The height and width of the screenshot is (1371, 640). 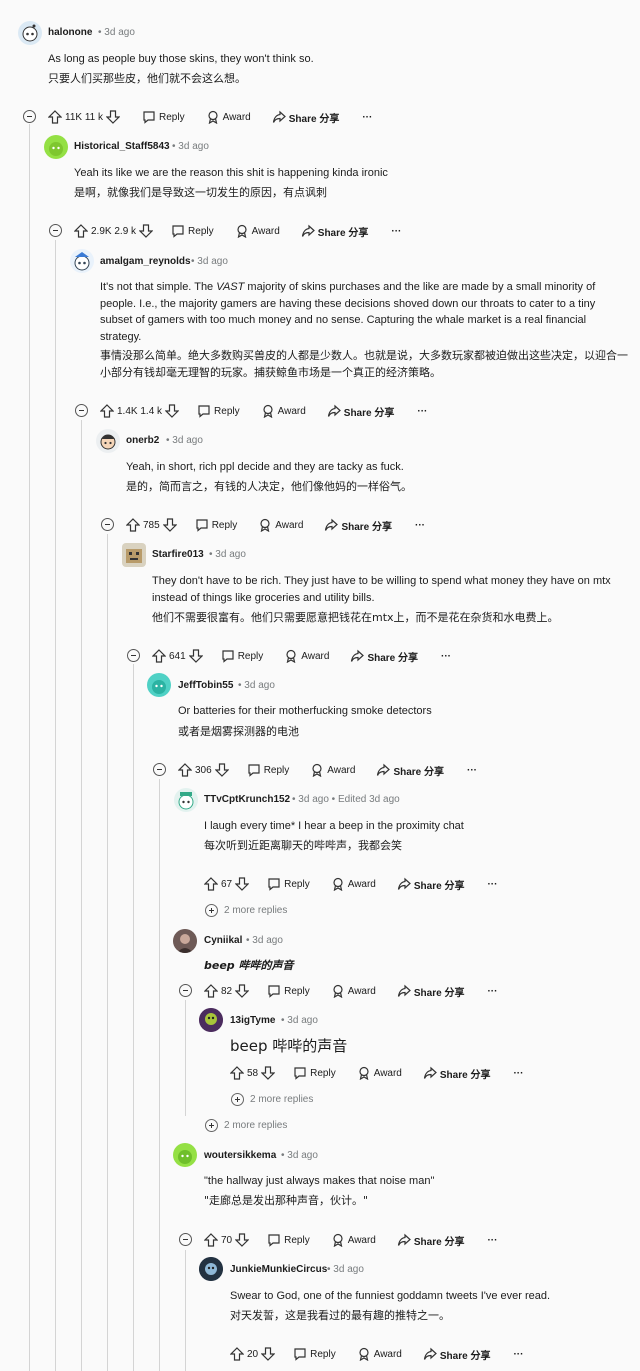 What do you see at coordinates (142, 440) in the screenshot?
I see `username: onerb2` at bounding box center [142, 440].